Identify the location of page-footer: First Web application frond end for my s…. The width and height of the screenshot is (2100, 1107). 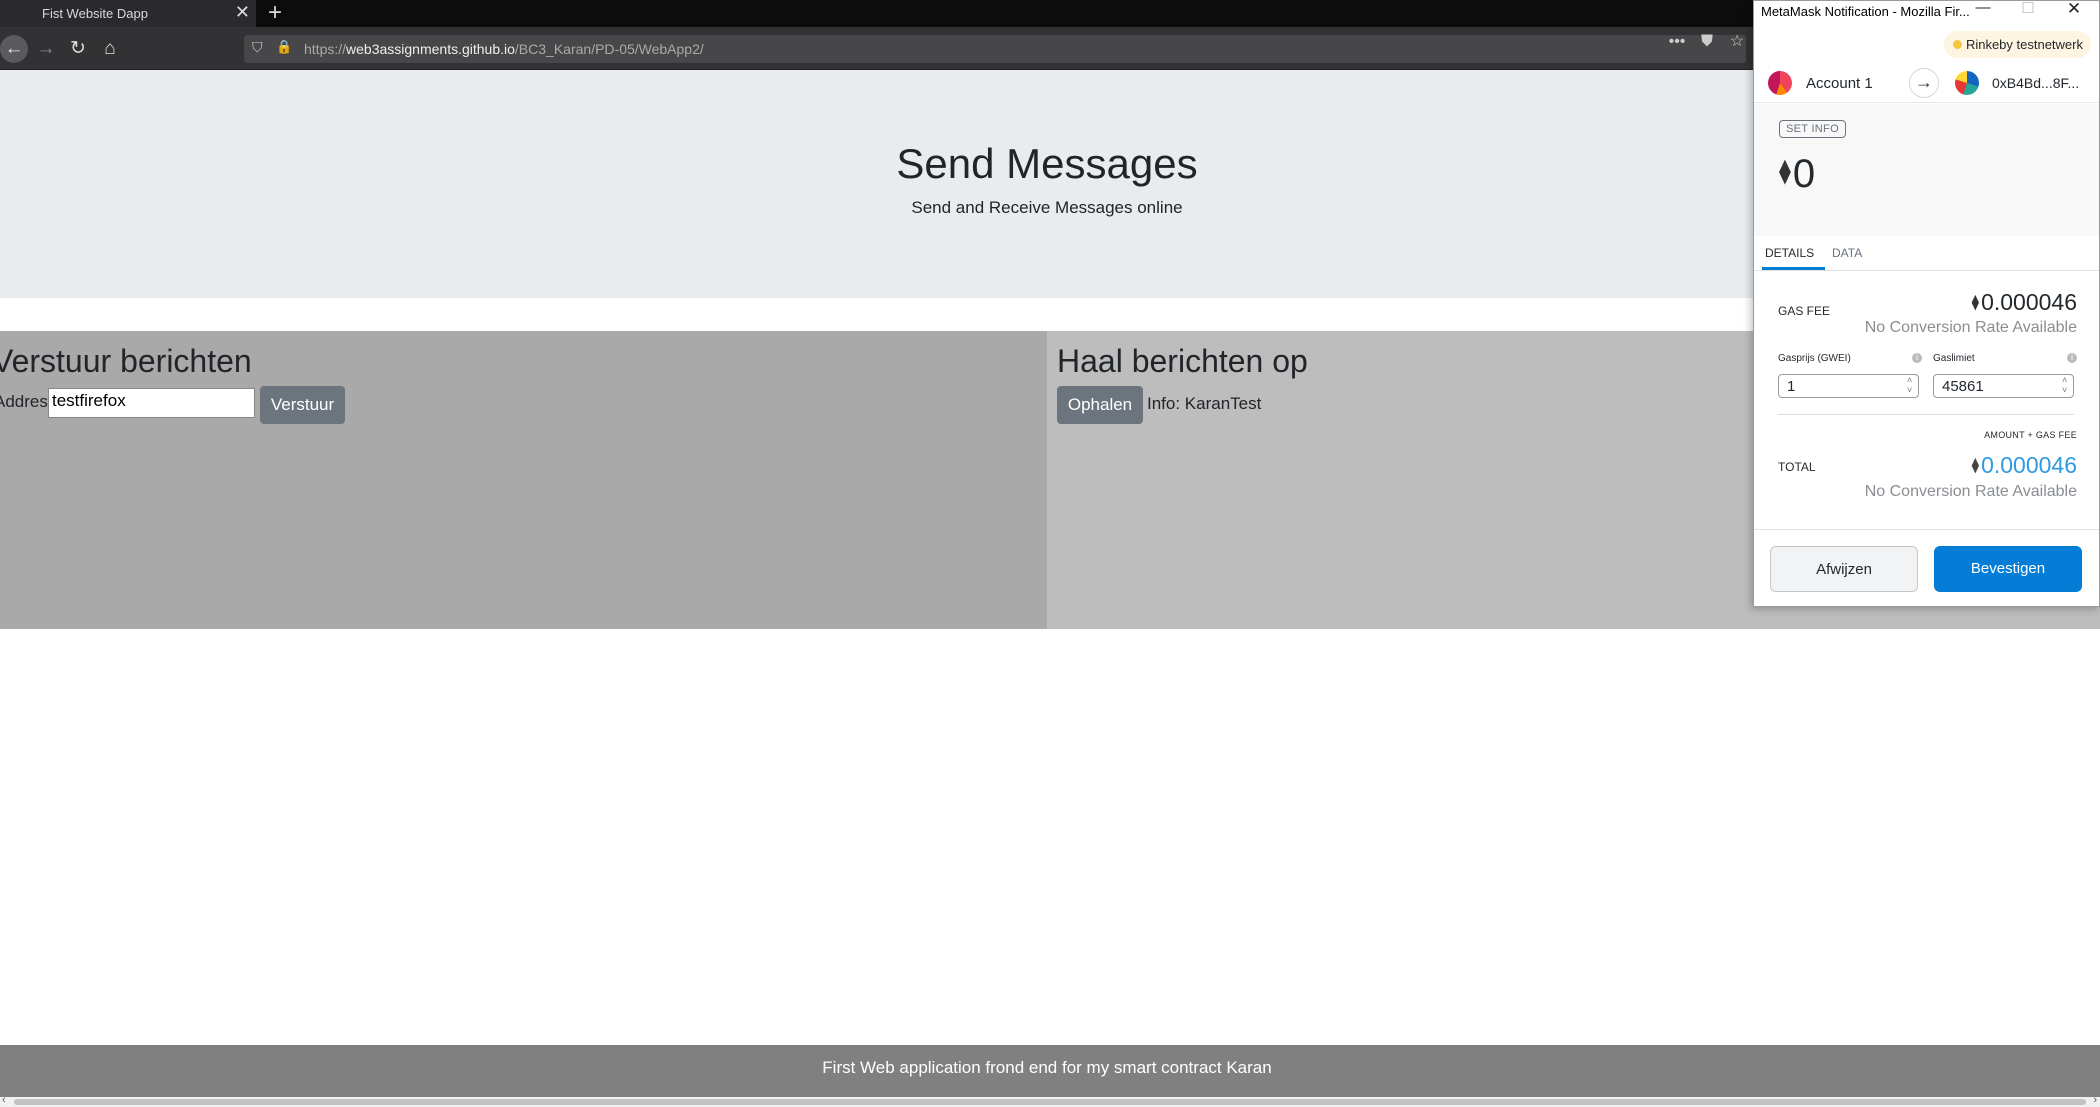
(1050, 1071).